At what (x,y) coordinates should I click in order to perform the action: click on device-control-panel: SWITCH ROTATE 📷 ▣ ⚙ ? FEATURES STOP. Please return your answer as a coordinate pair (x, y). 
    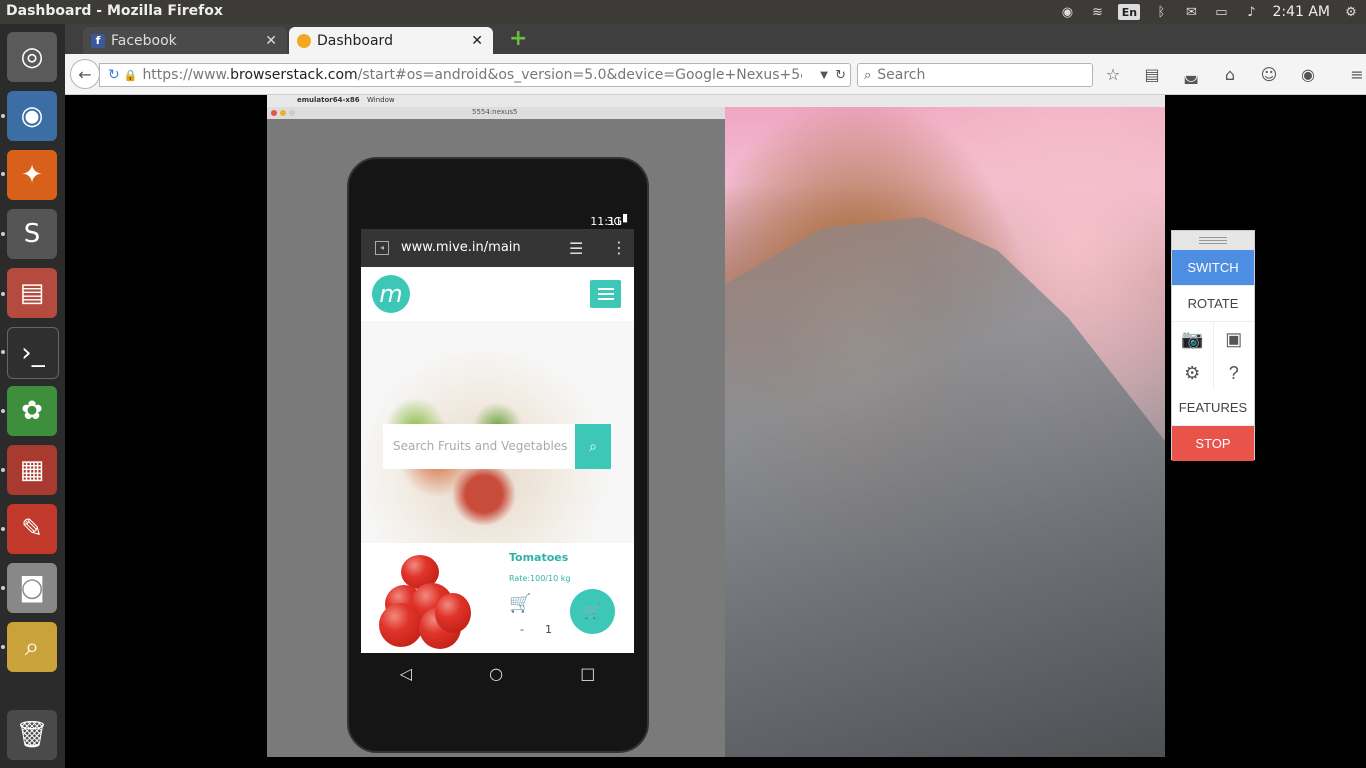
    Looking at the image, I should click on (1213, 345).